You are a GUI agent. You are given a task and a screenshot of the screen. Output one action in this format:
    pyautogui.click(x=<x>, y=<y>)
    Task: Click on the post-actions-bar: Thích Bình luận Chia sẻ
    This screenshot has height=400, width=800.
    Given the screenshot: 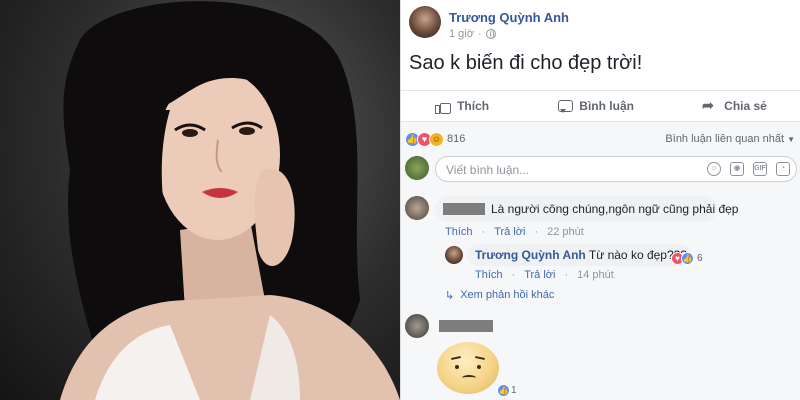 What is the action you would take?
    pyautogui.click(x=600, y=106)
    